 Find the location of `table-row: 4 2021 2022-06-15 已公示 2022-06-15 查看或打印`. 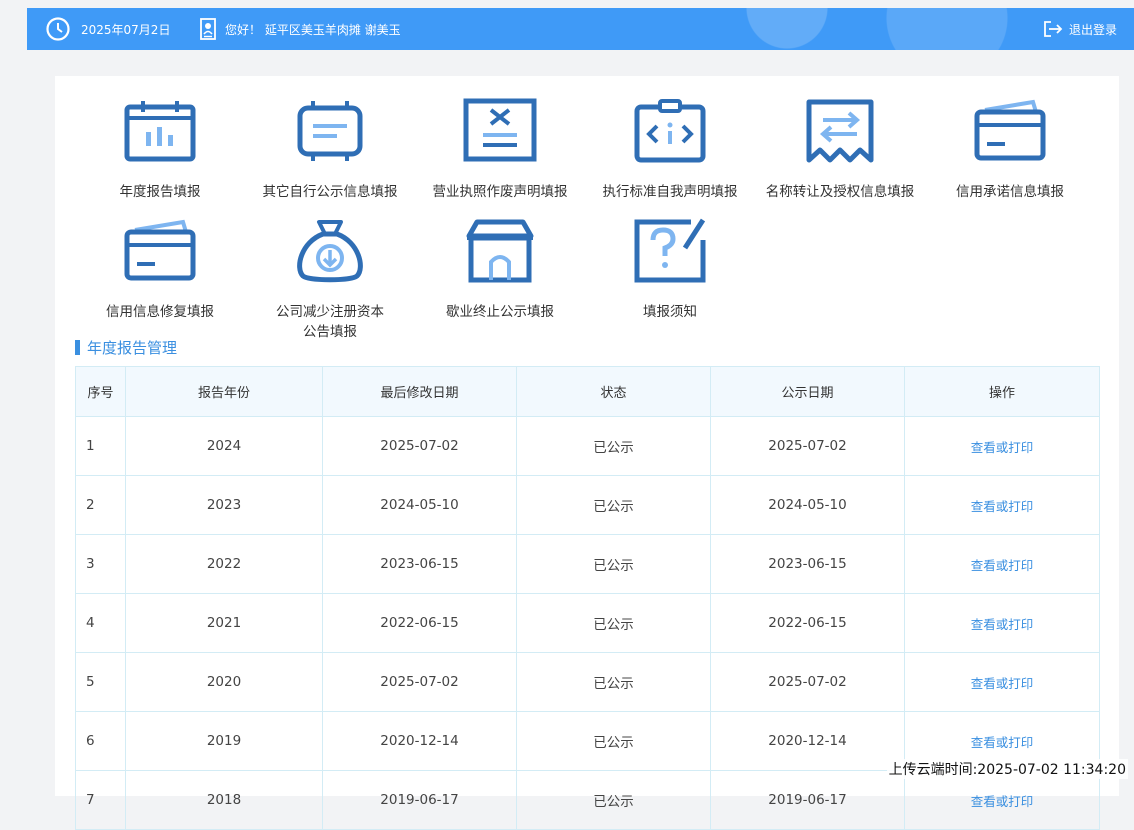

table-row: 4 2021 2022-06-15 已公示 2022-06-15 查看或打印 is located at coordinates (587, 623).